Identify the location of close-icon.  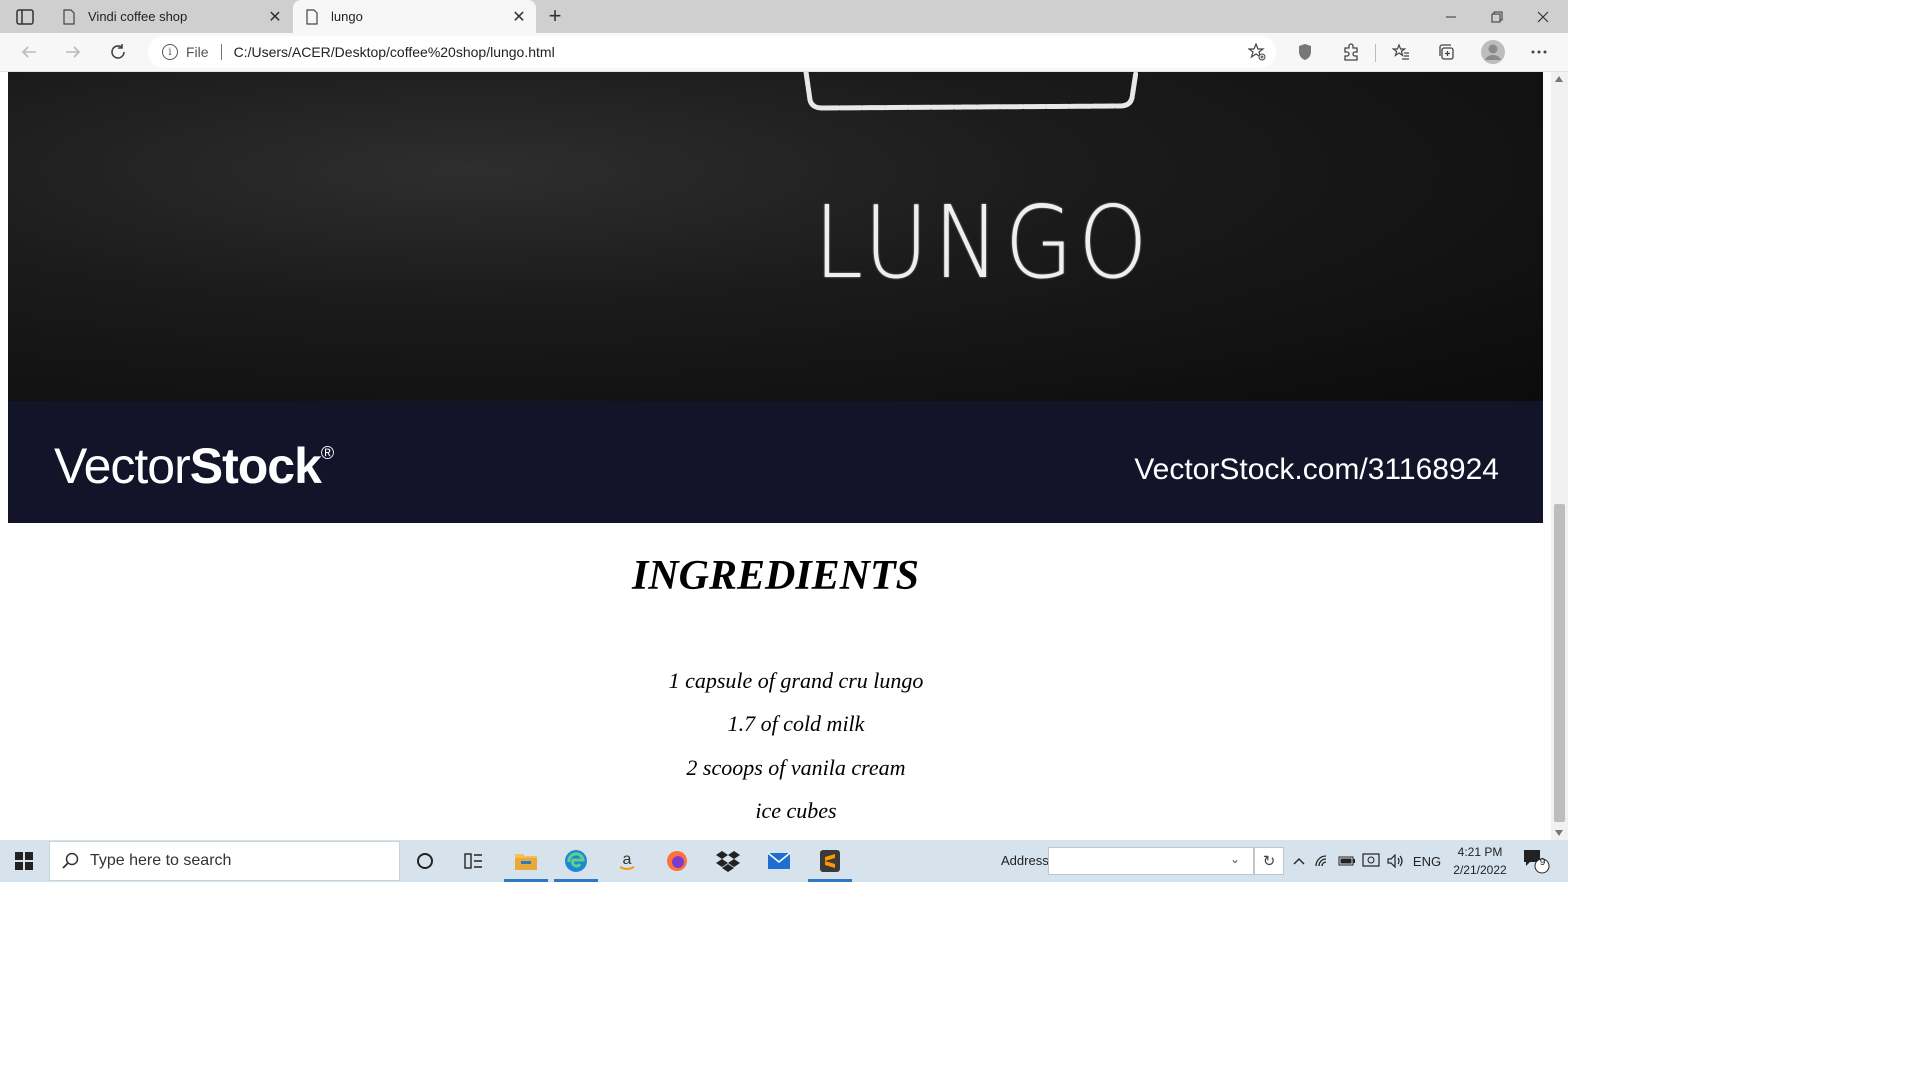
(1543, 16).